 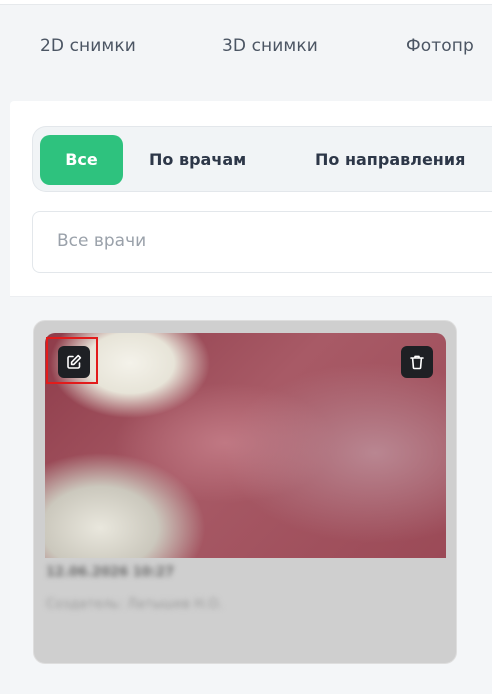 I want to click on tab-2d-images: 2D снимки, so click(x=88, y=46).